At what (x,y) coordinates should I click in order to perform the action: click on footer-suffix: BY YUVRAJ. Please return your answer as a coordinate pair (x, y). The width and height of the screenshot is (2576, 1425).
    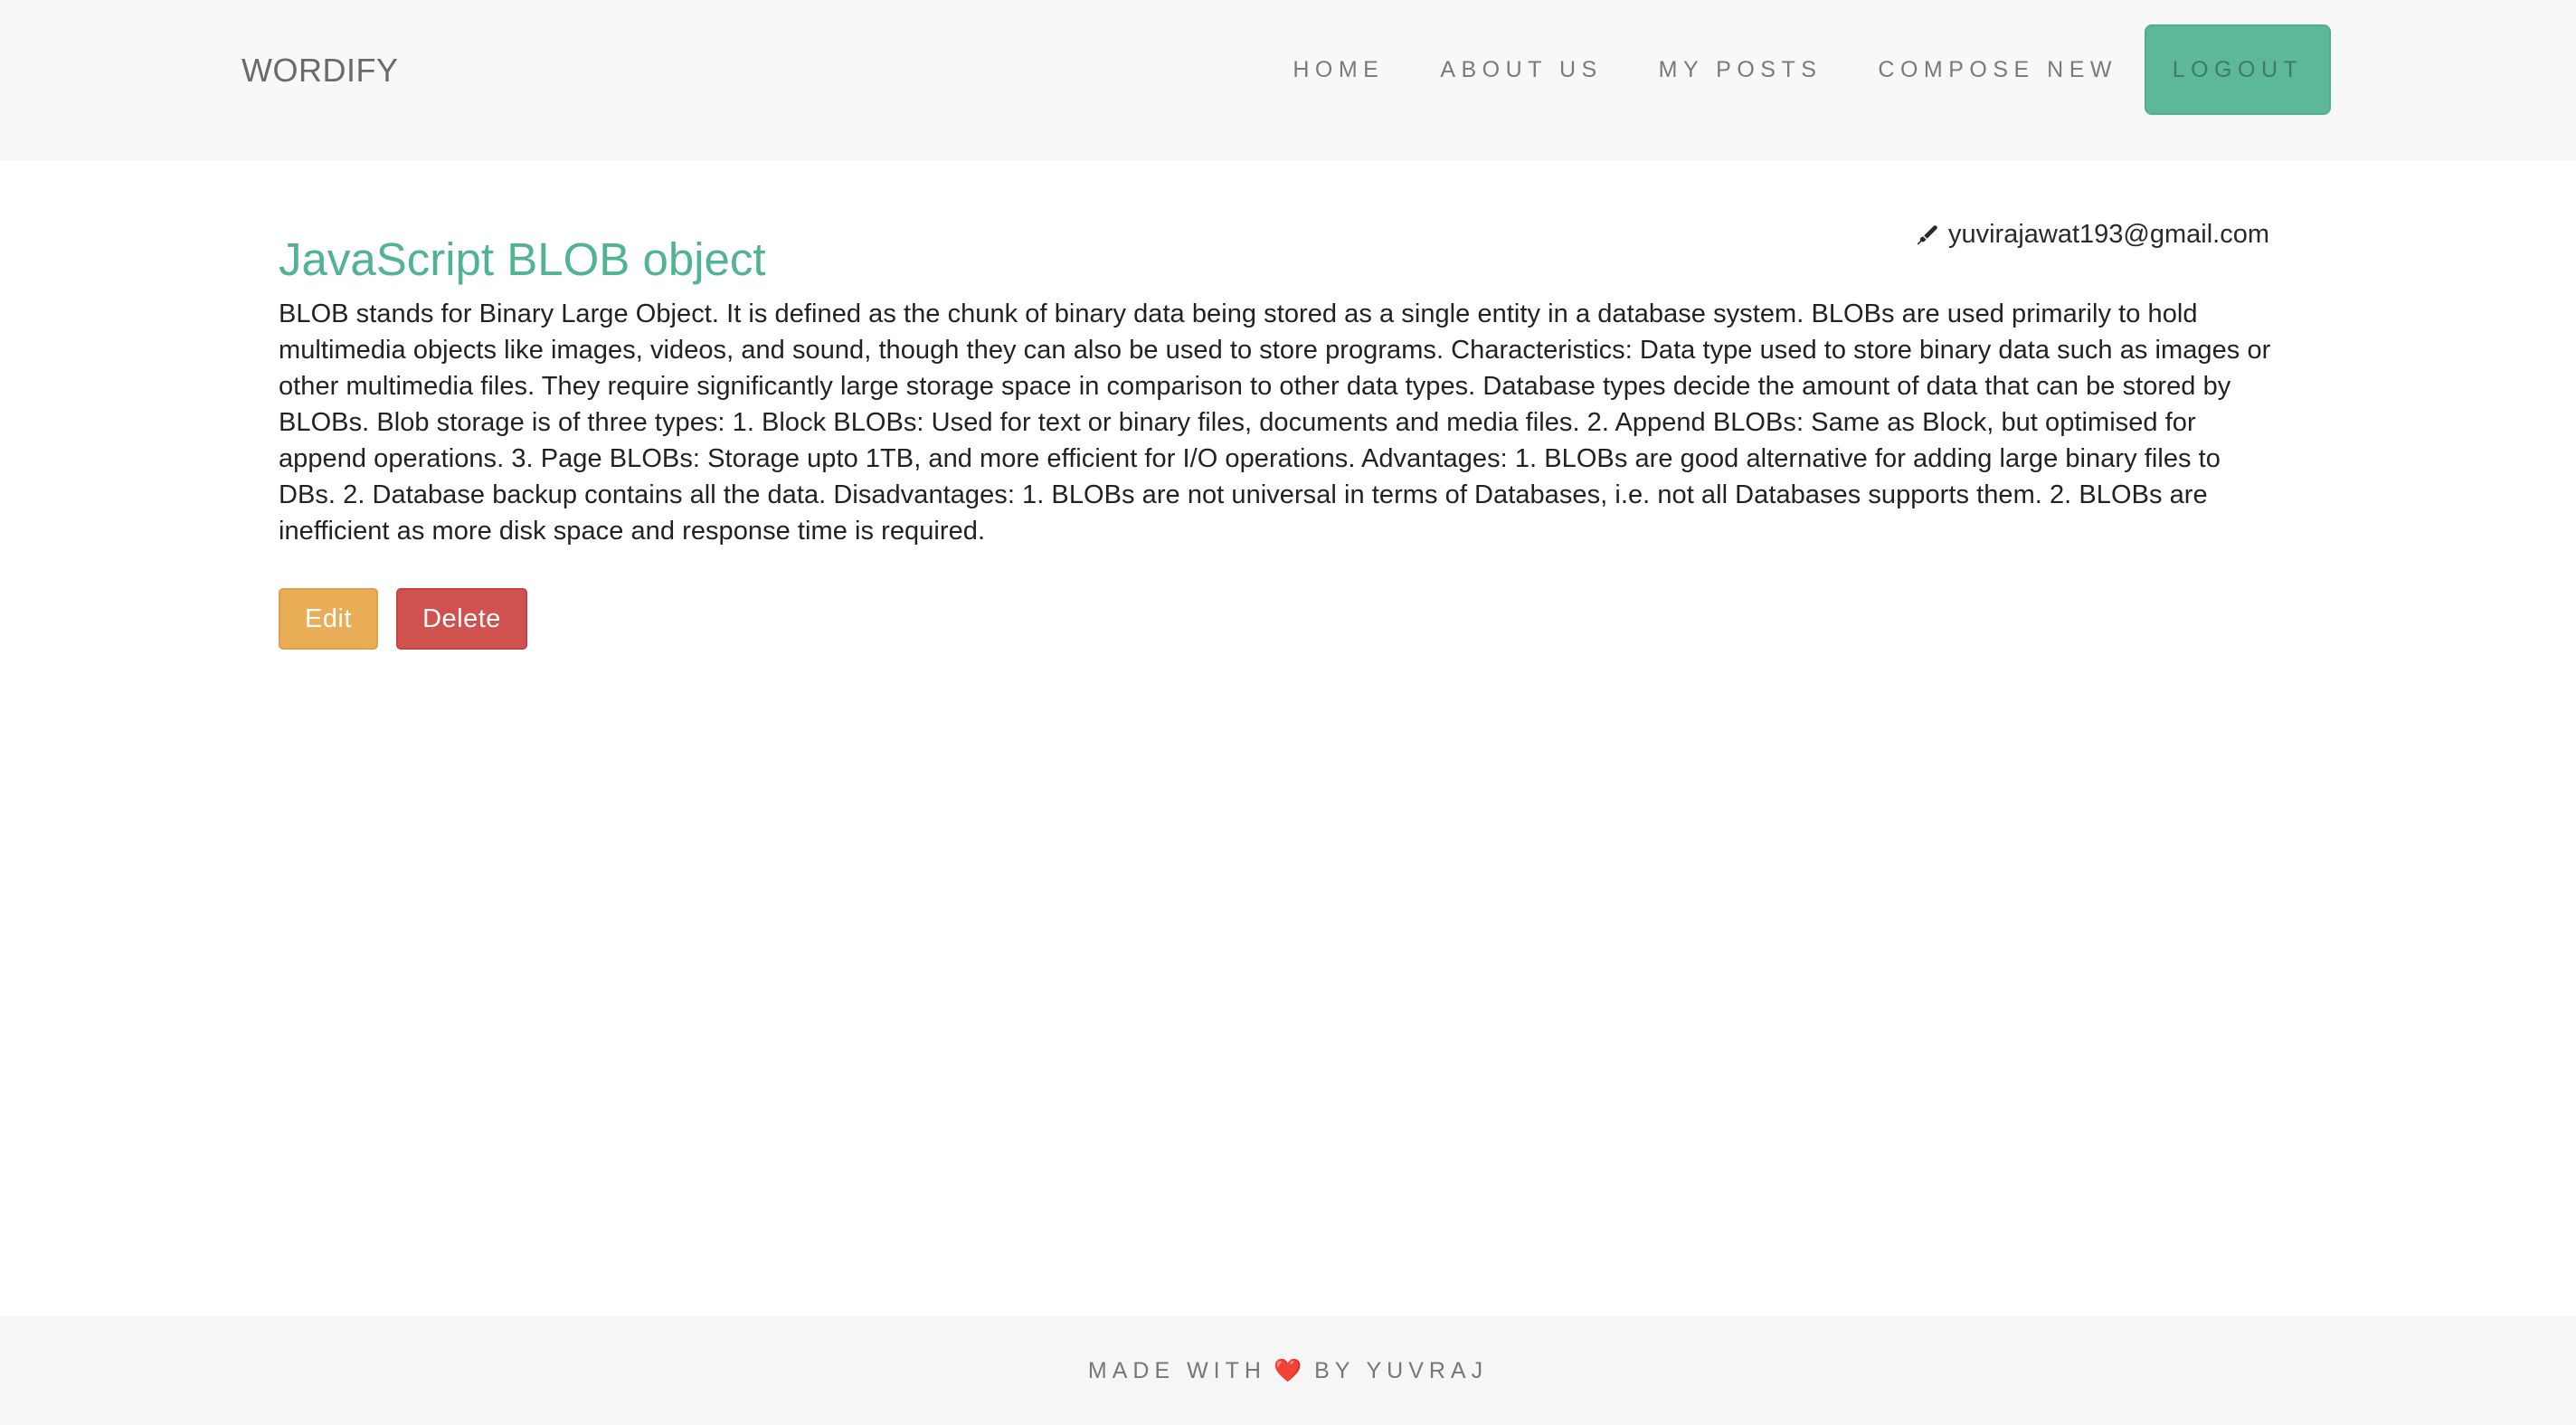
    Looking at the image, I should click on (1402, 1370).